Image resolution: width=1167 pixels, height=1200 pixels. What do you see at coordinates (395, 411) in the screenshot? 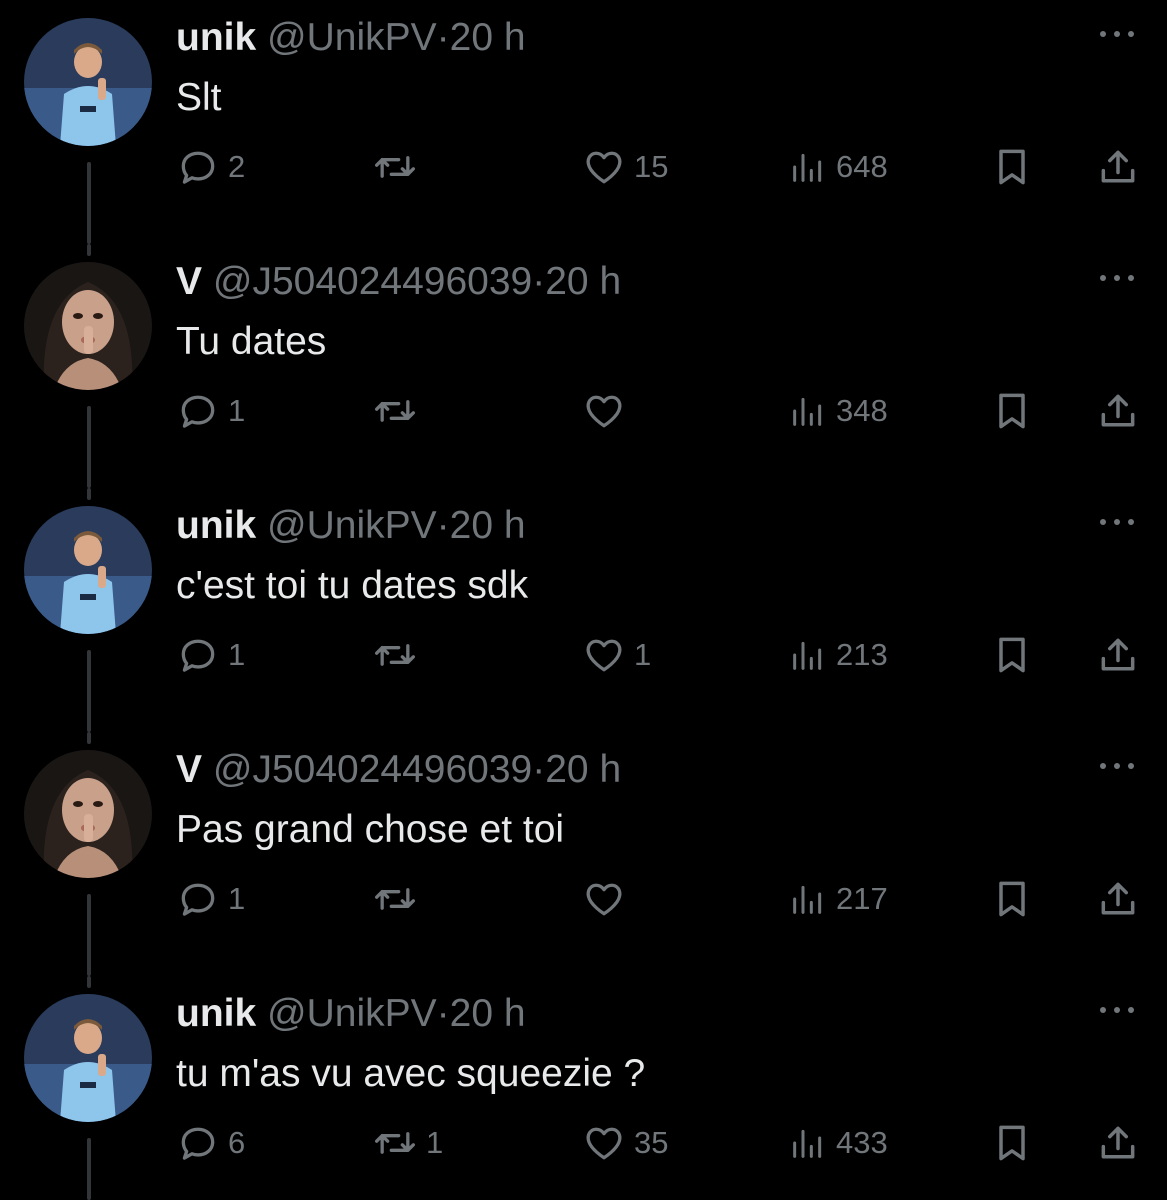
I see `retweet-arrows-icon` at bounding box center [395, 411].